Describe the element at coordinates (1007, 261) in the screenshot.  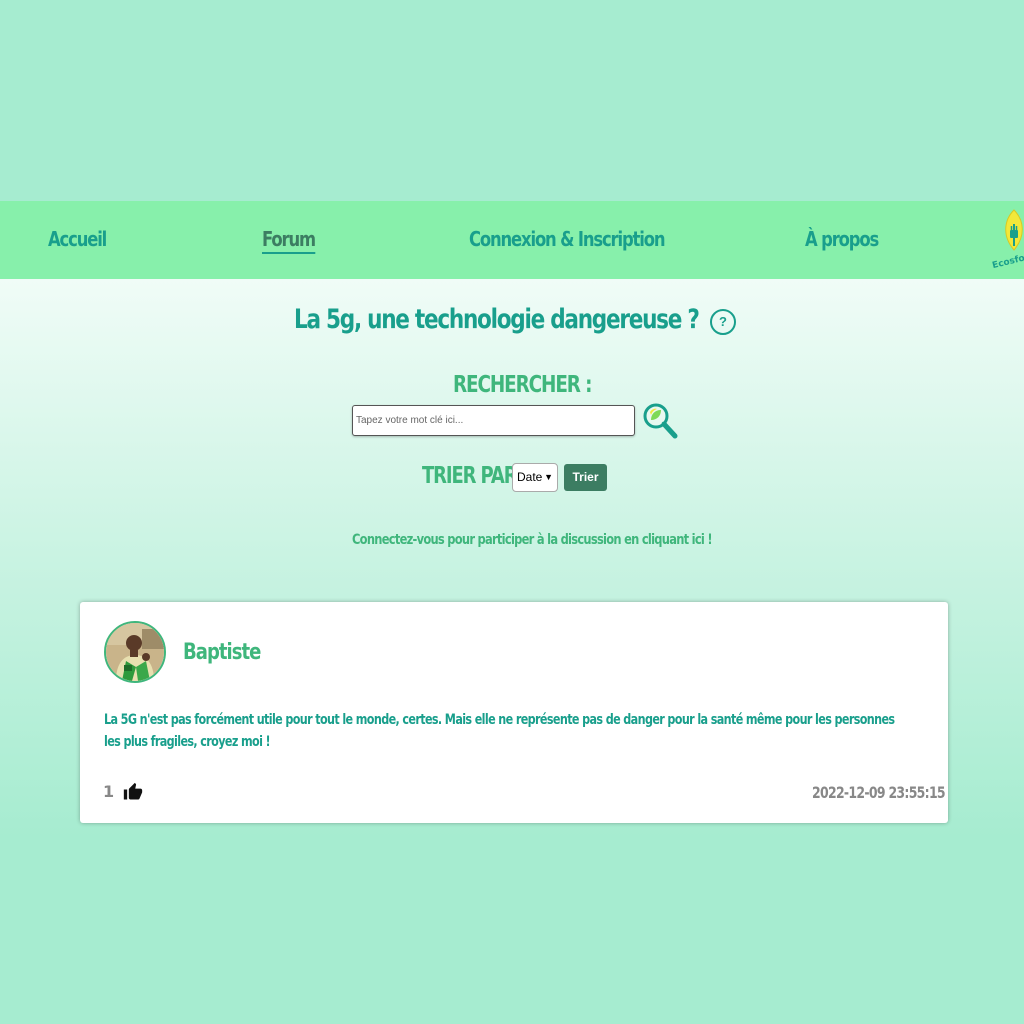
I see `logo-wordmark: Ecosfo` at that location.